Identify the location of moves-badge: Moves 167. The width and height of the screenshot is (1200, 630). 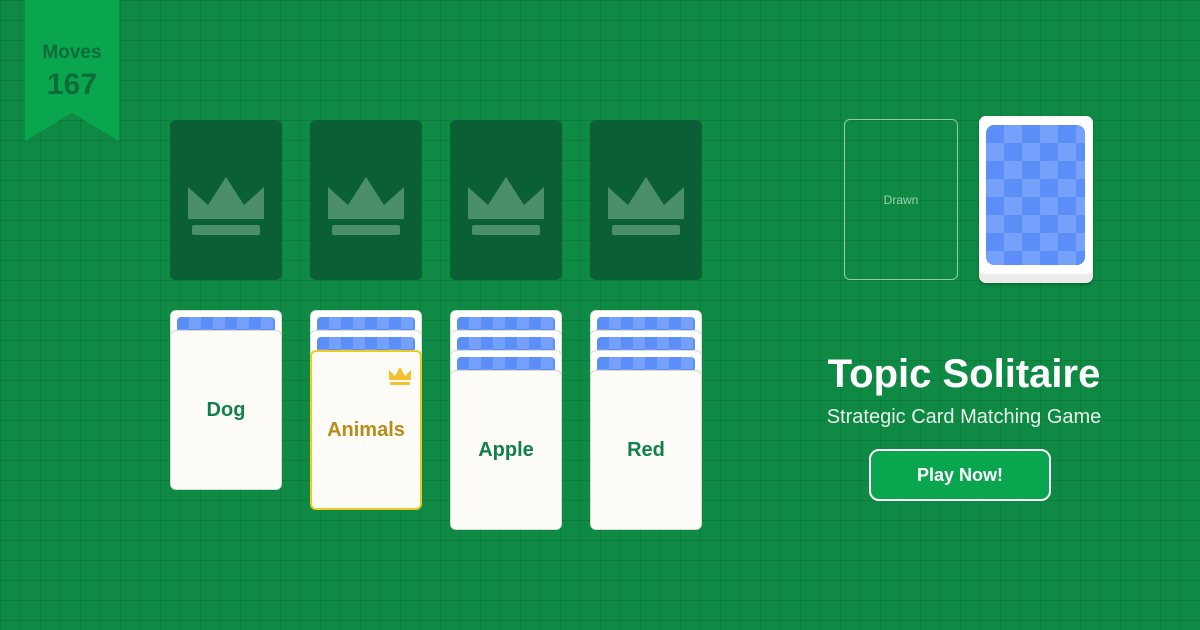
(72, 70).